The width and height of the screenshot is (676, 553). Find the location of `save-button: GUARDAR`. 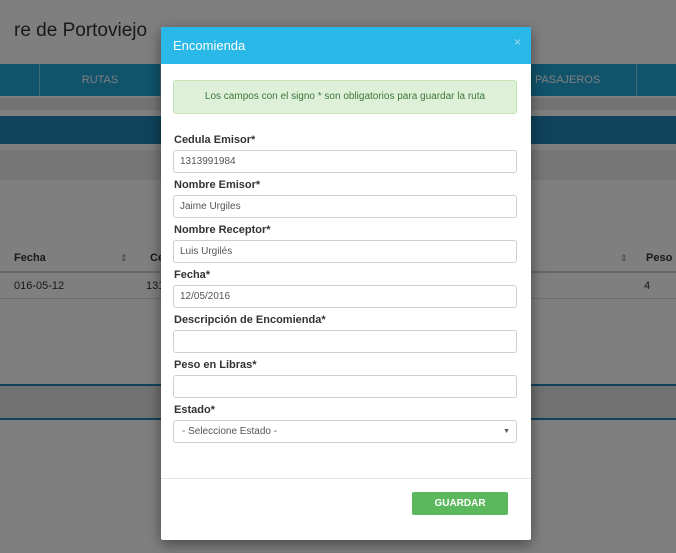

save-button: GUARDAR is located at coordinates (460, 503).